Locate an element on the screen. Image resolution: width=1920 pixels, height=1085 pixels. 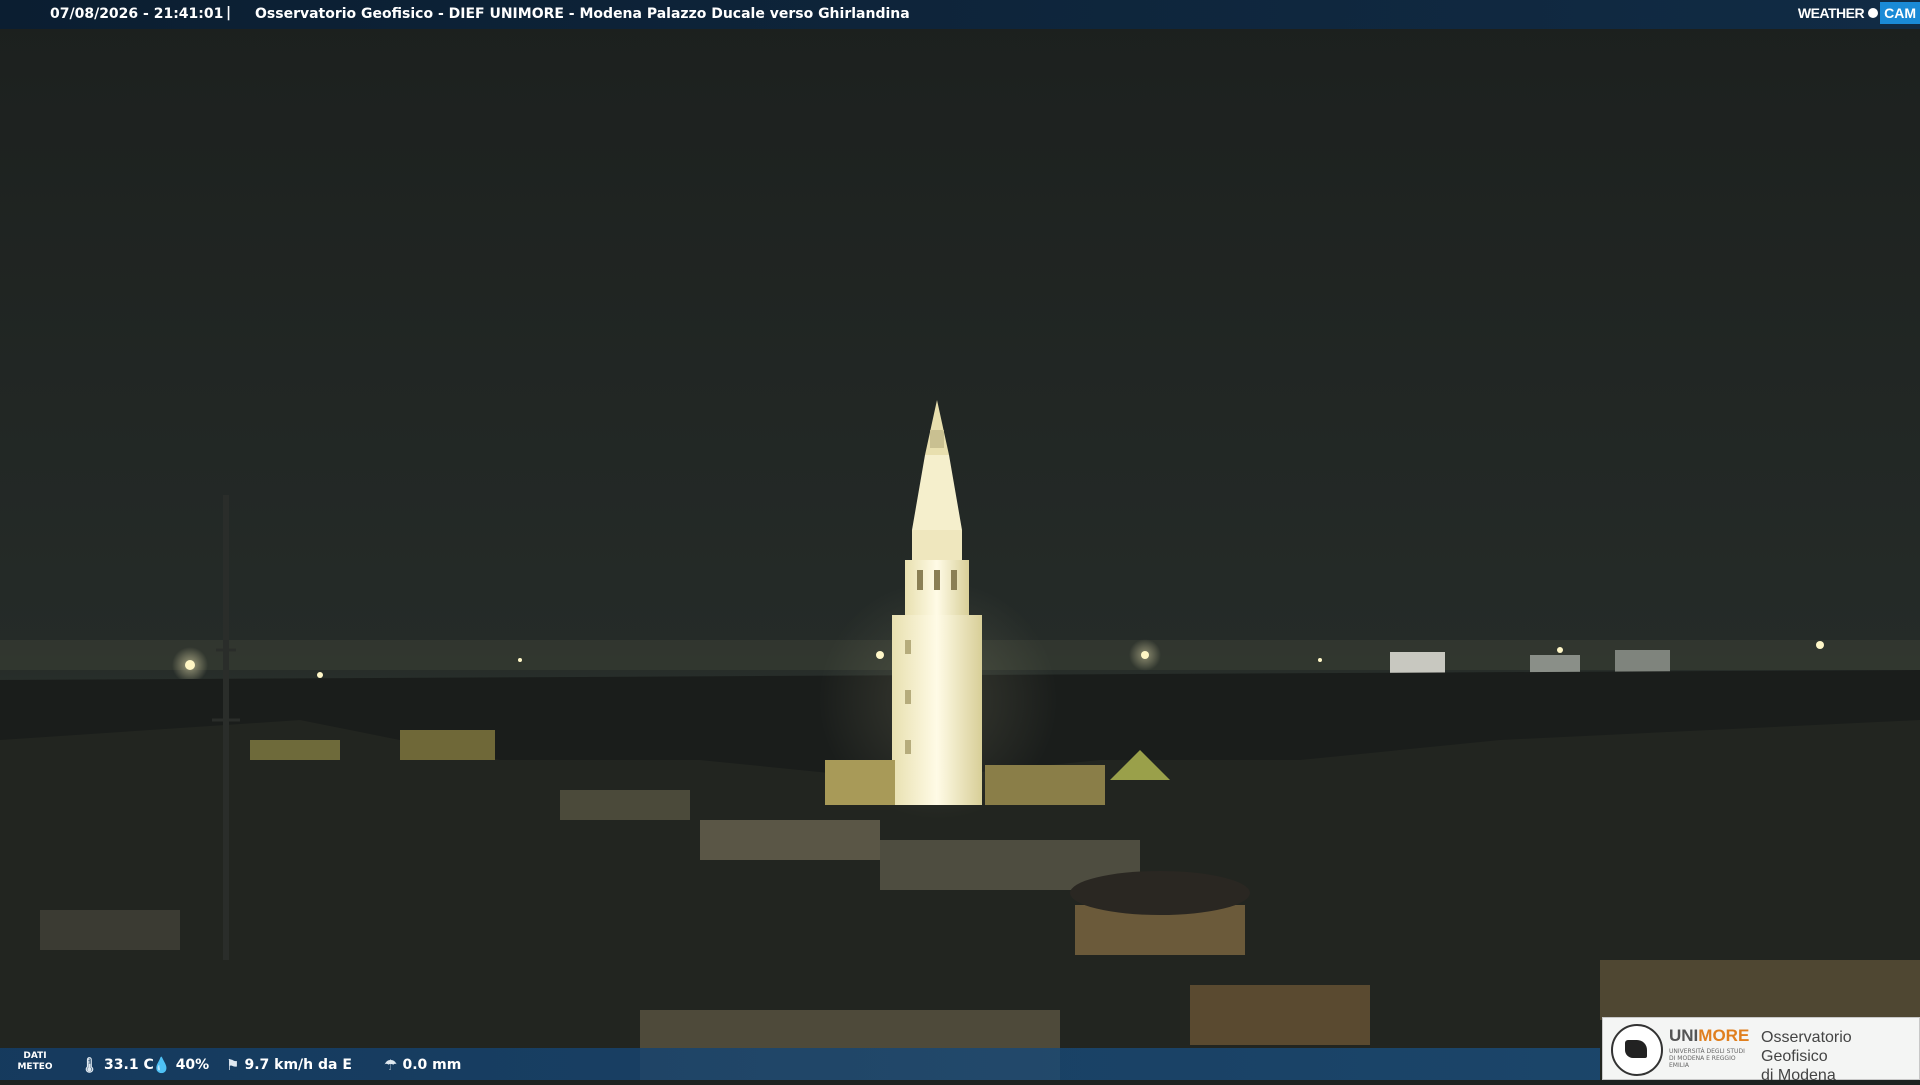
observatory-name: Osservatorio Geofisico di Modena is located at coordinates (1840, 1056).